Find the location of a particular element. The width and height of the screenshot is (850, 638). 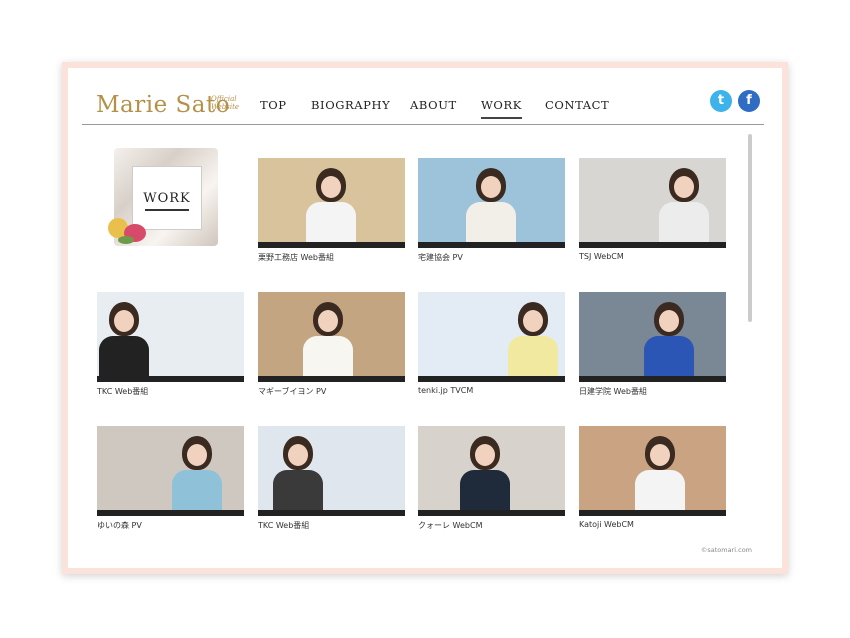

work-tile: 日建学院 Web番組 is located at coordinates (652, 344).